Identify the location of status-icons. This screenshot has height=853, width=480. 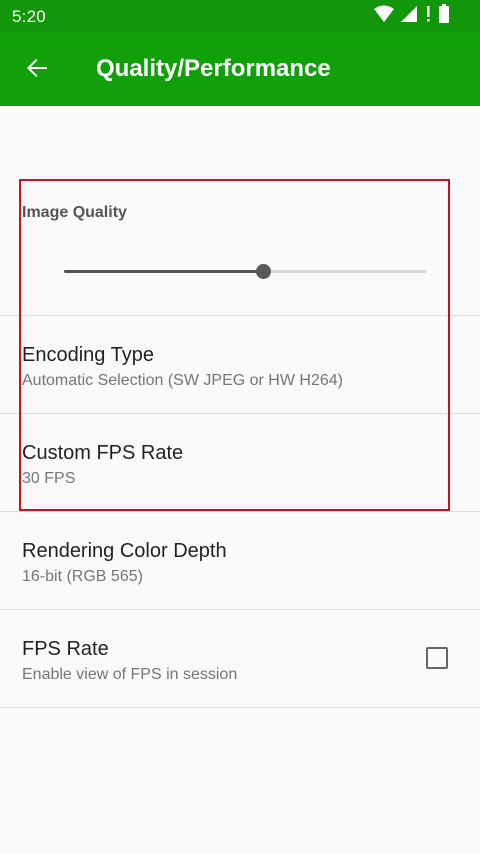
(412, 16).